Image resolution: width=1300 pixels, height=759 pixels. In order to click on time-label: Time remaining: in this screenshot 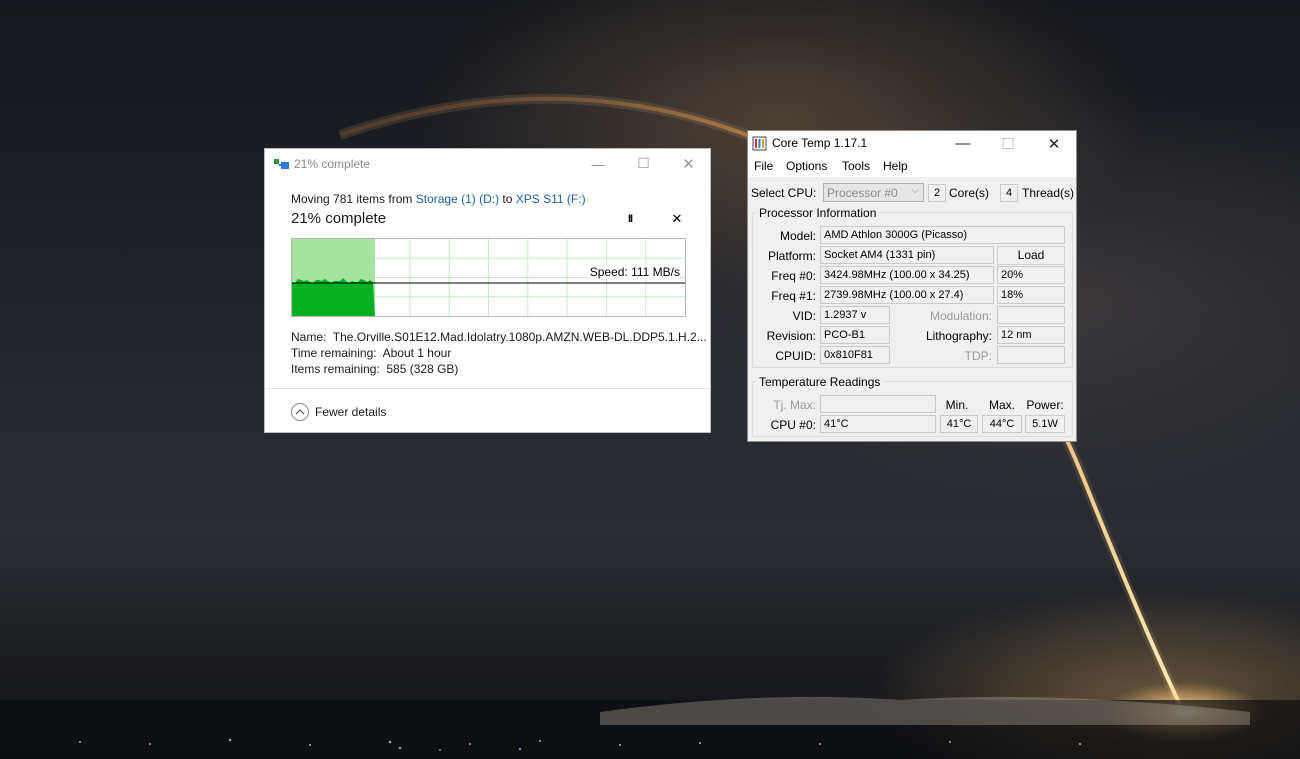, I will do `click(334, 353)`.